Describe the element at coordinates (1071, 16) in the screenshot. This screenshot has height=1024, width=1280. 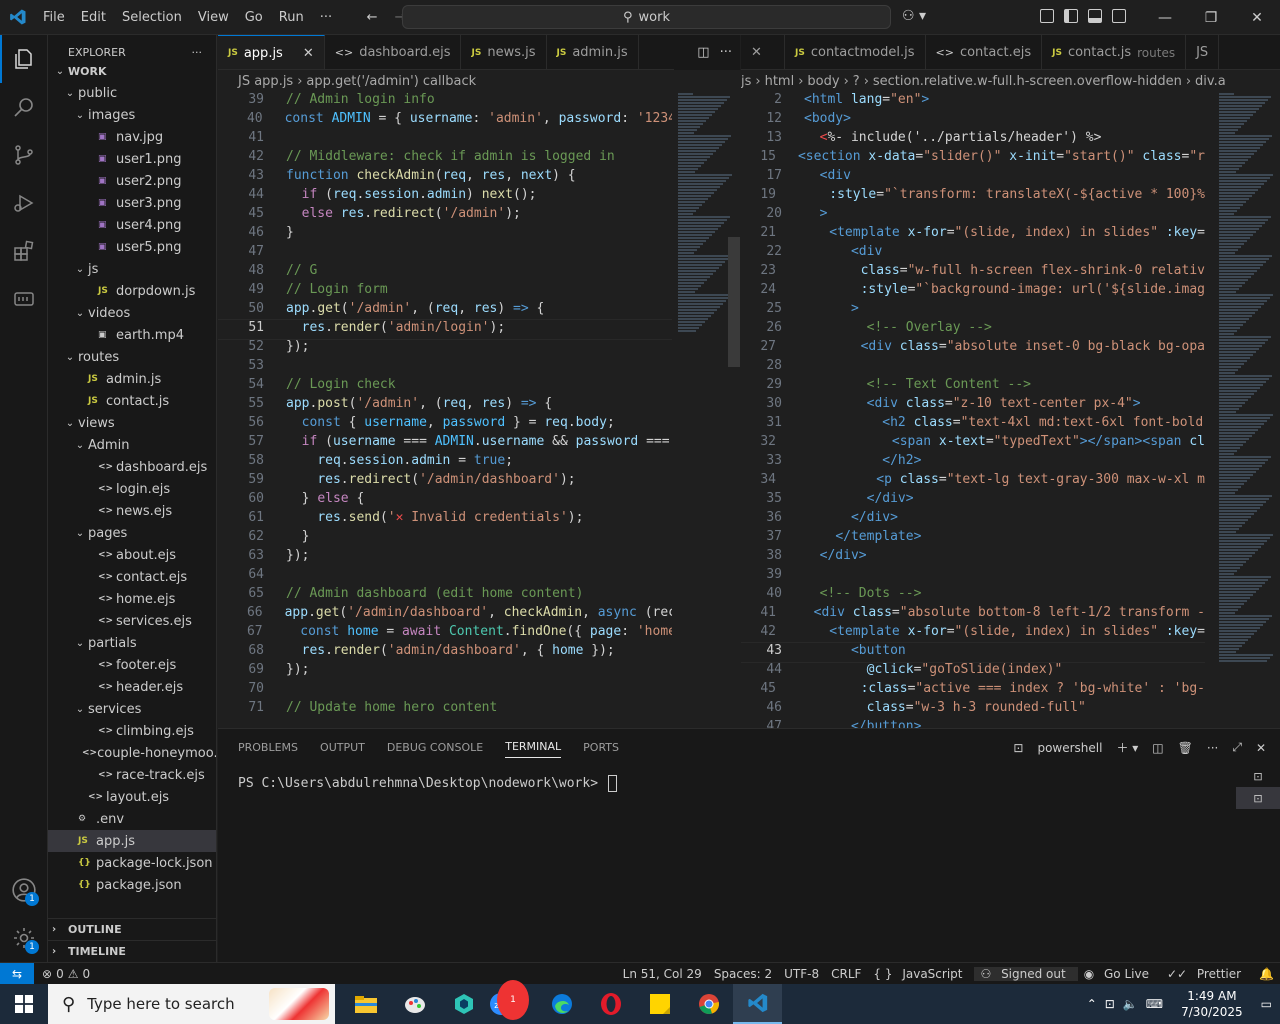
I see `toggle-sidebar-icon` at that location.